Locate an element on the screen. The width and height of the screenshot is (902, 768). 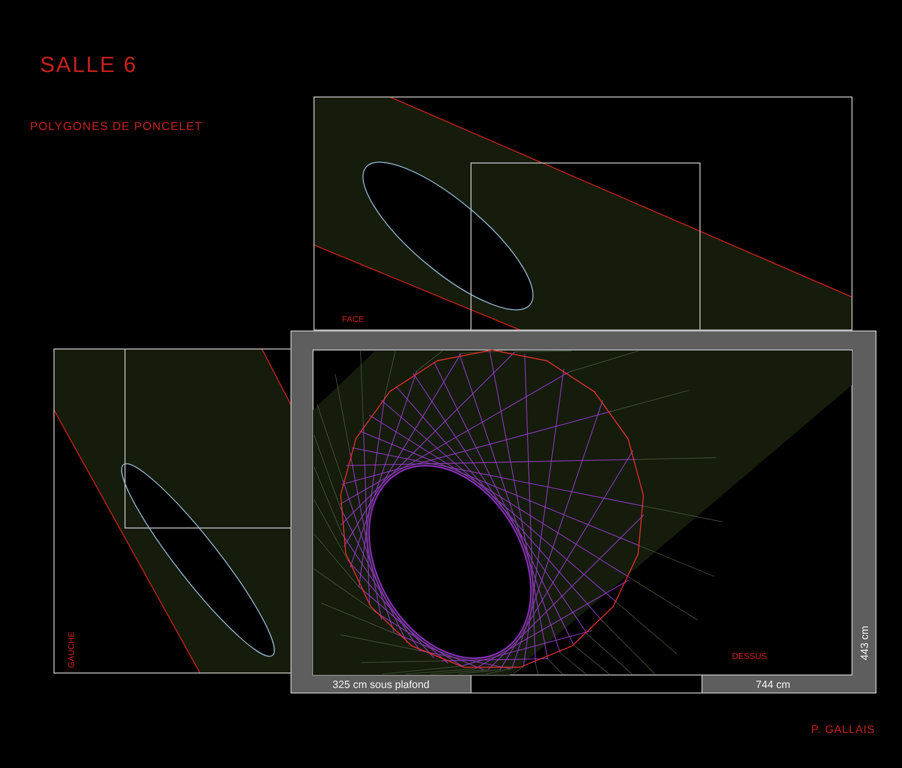
page-subtitle: POLYGONES DE PONCELET is located at coordinates (116, 127).